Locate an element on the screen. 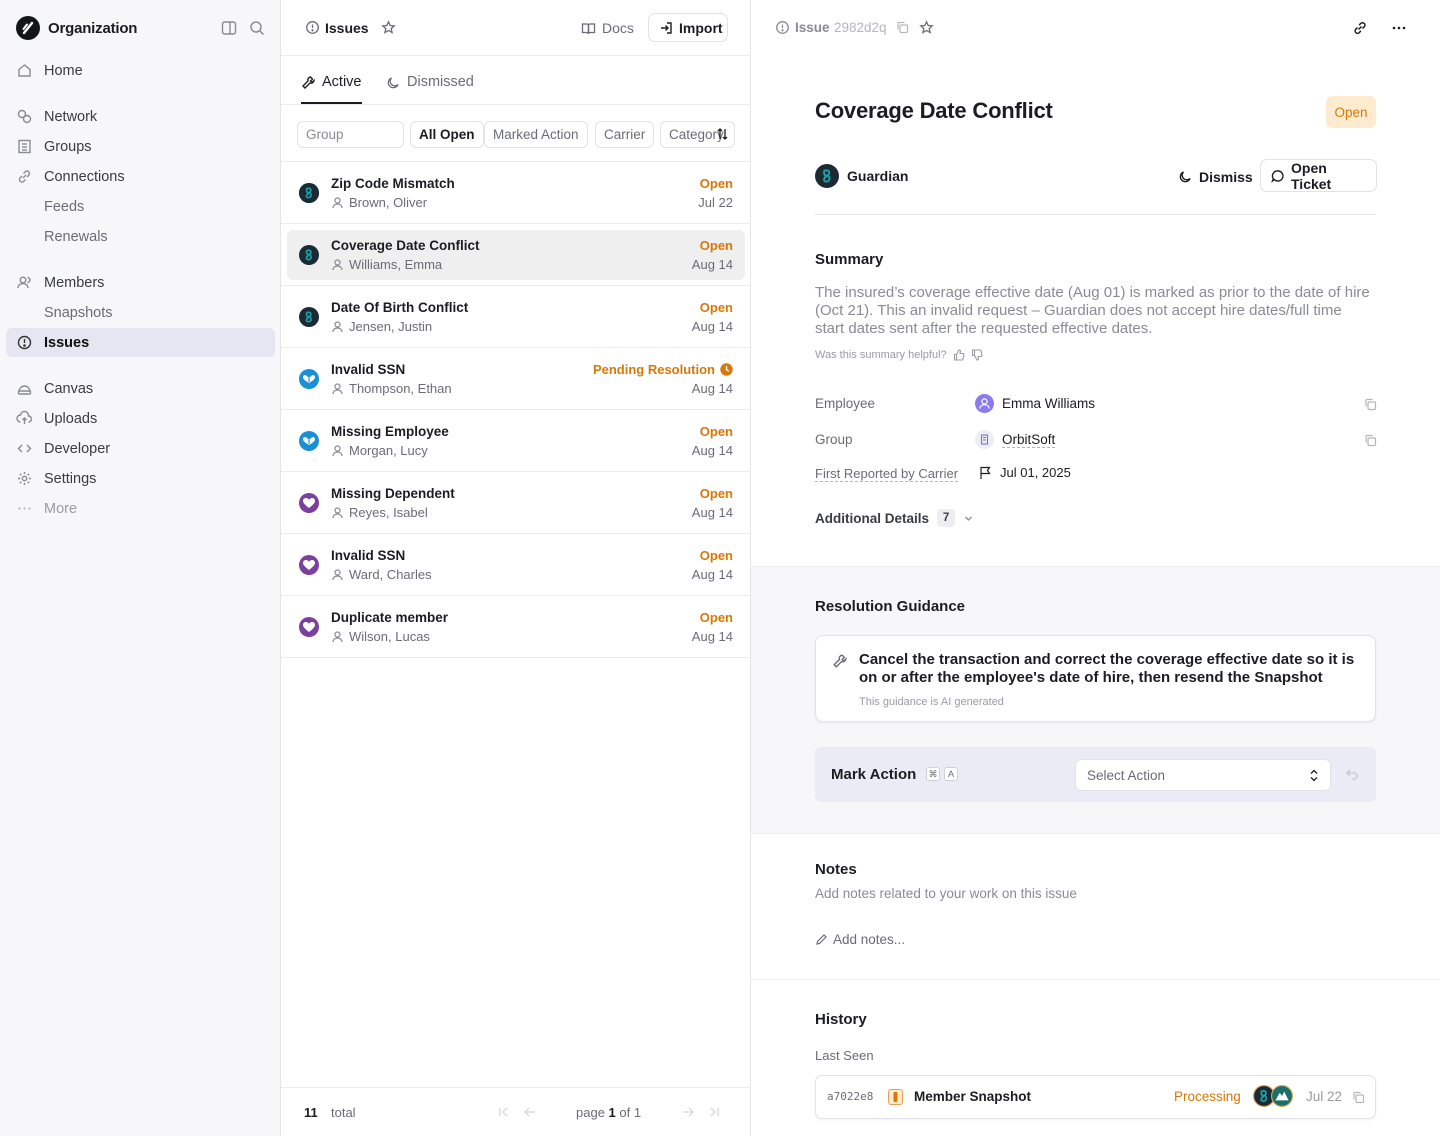 This screenshot has width=1440, height=1136. nav-label: Renewals is located at coordinates (76, 236).